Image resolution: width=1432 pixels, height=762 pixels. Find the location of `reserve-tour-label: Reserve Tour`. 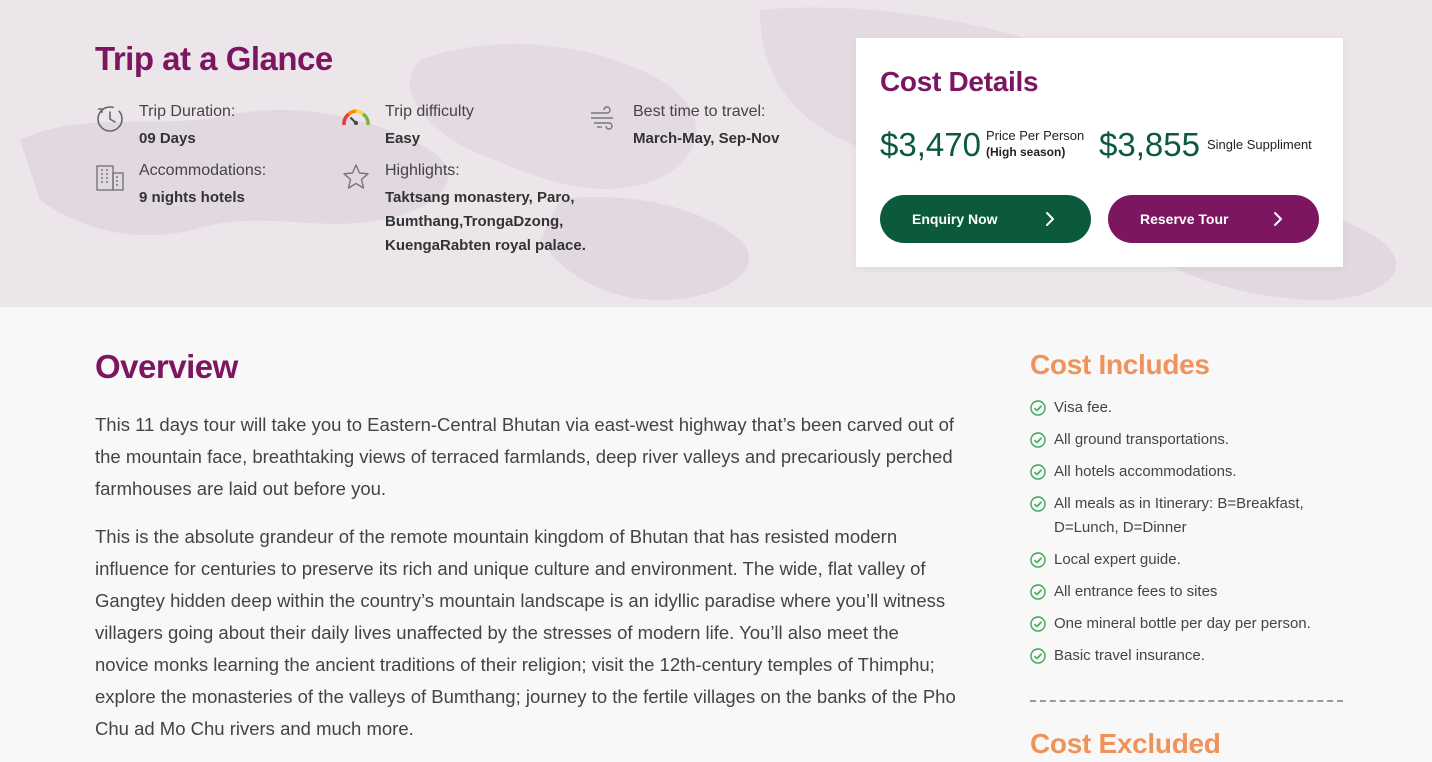

reserve-tour-label: Reserve Tour is located at coordinates (1184, 219).